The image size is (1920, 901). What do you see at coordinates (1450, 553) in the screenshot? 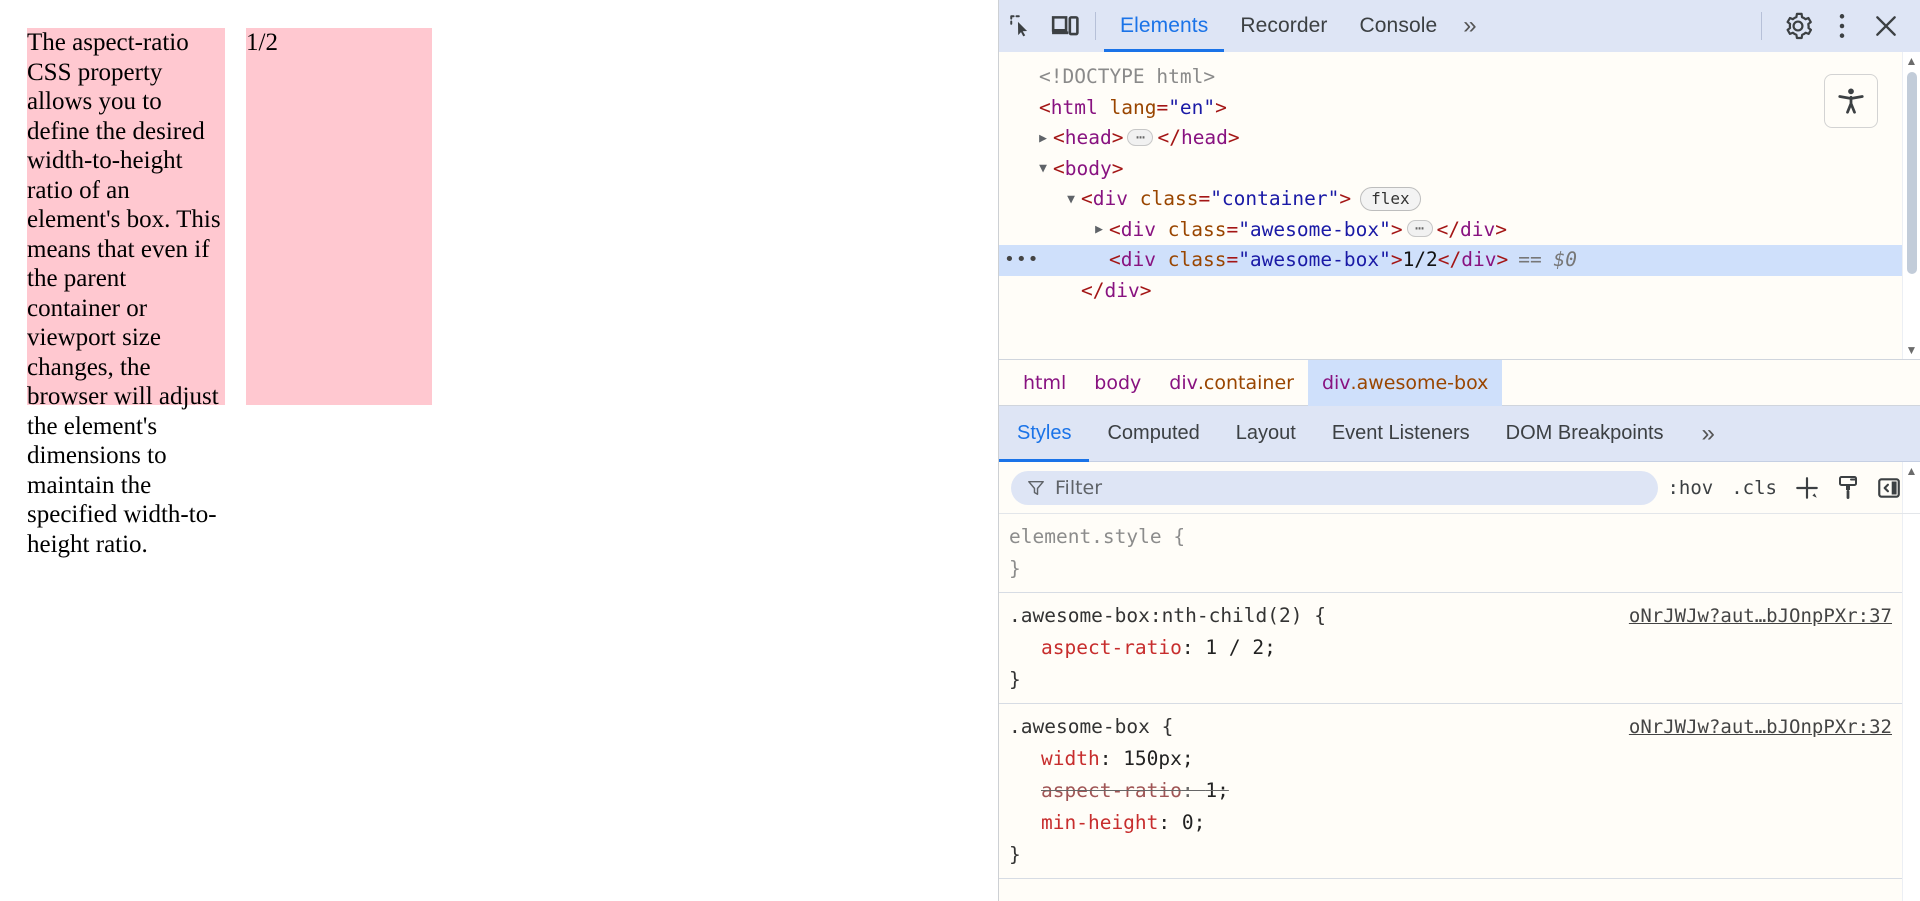
I see `style-rule-element-style: element.style { }` at bounding box center [1450, 553].